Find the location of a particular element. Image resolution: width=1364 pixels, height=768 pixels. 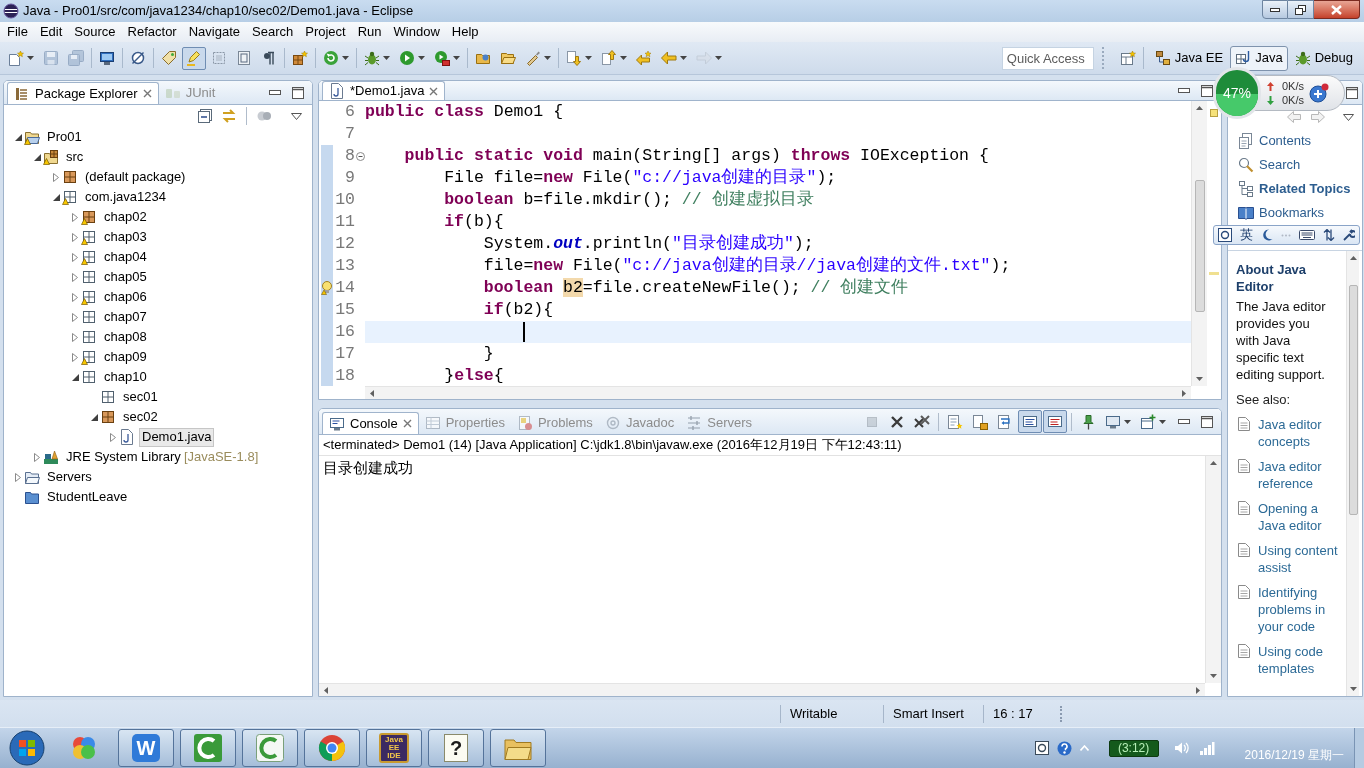

help-nav-link: Bookmarks is located at coordinates (1295, 213).